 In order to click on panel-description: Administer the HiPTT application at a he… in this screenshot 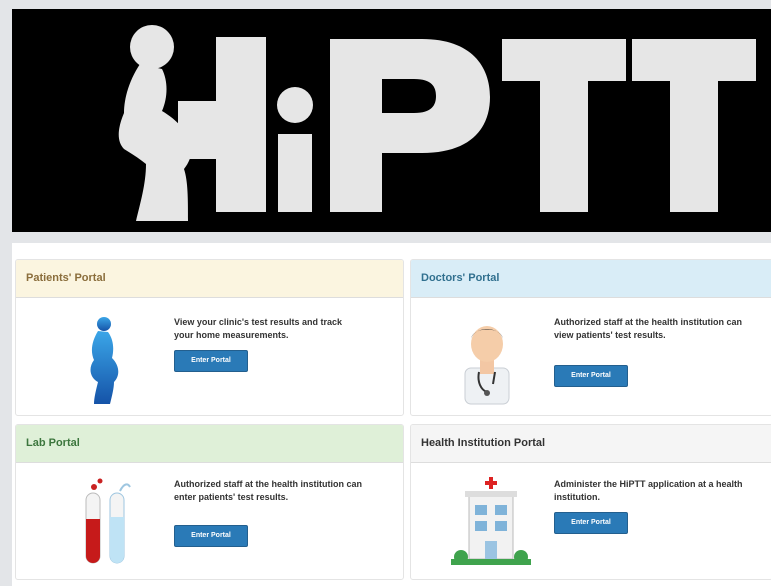, I will do `click(648, 490)`.